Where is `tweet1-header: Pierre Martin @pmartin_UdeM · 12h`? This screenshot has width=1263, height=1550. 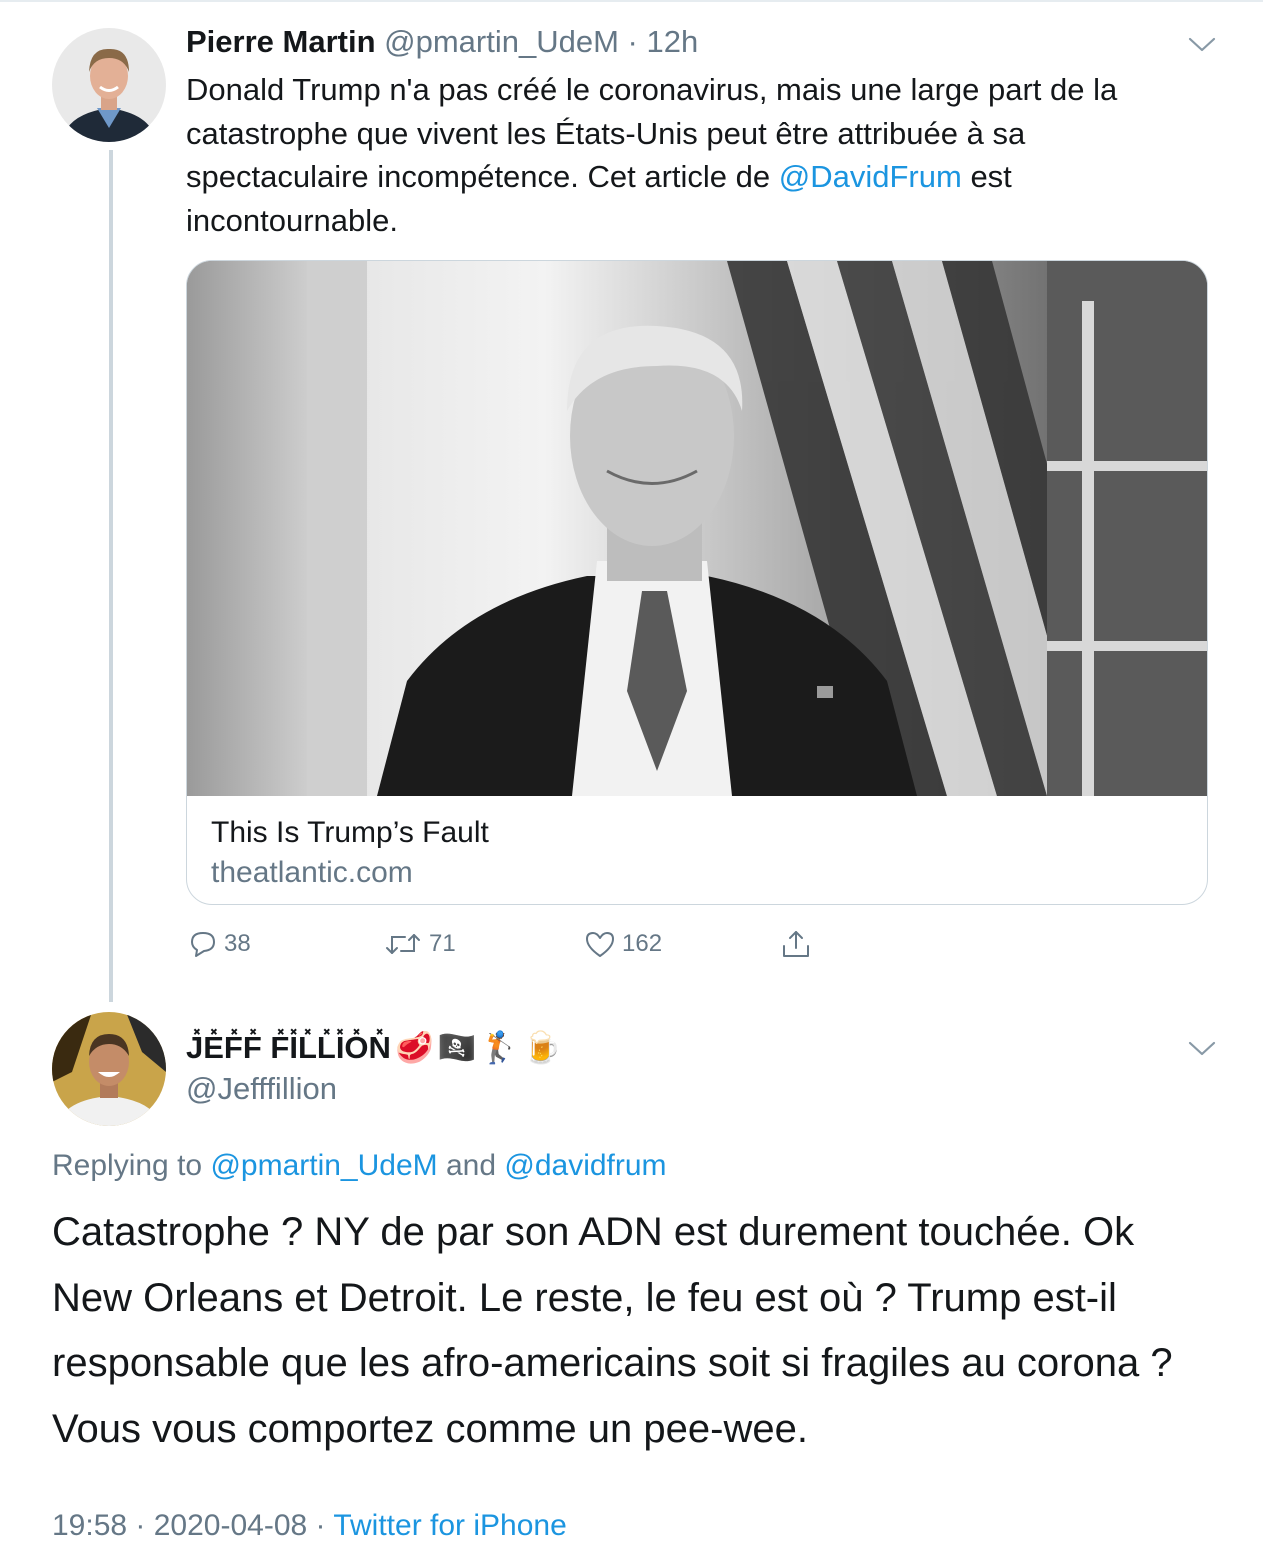 tweet1-header: Pierre Martin @pmartin_UdeM · 12h is located at coordinates (442, 42).